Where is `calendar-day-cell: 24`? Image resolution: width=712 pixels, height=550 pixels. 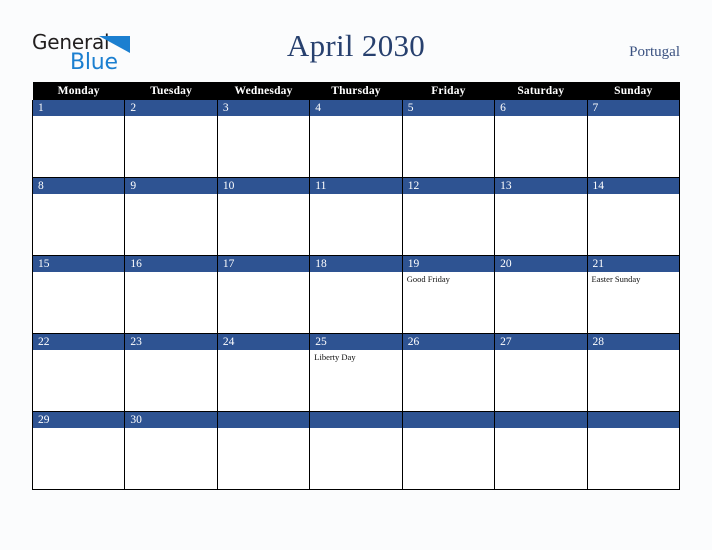 calendar-day-cell: 24 is located at coordinates (263, 372).